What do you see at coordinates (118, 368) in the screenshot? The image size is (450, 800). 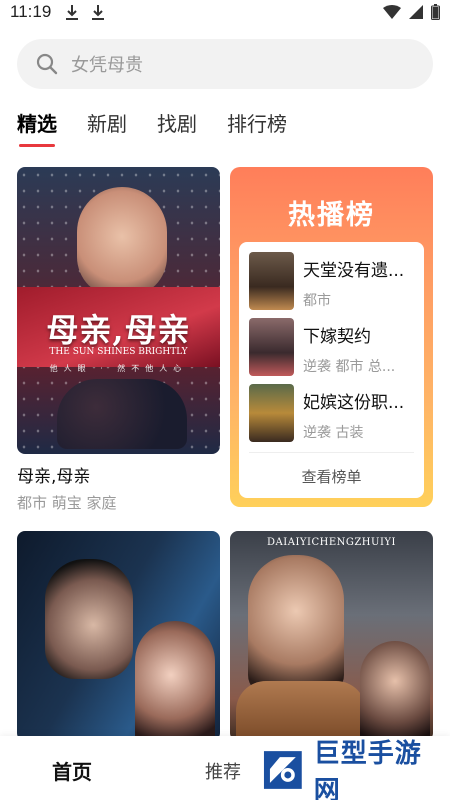 I see `poster-tagline: 他人眼 · 然不他人心` at bounding box center [118, 368].